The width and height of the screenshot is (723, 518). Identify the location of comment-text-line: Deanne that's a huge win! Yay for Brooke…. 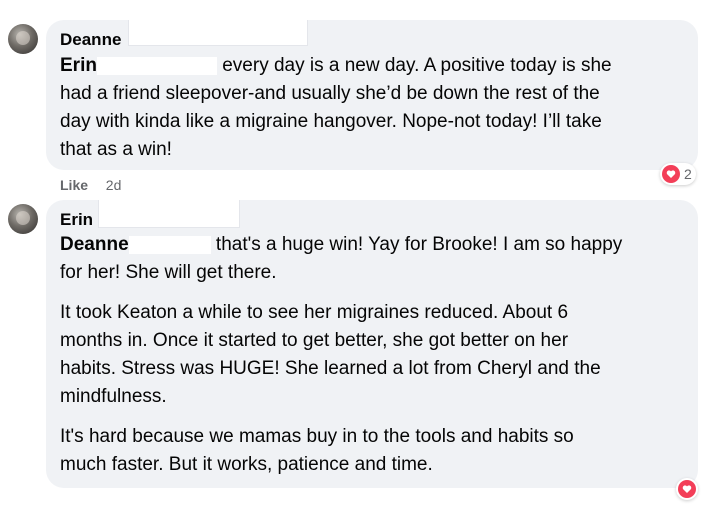
(341, 244).